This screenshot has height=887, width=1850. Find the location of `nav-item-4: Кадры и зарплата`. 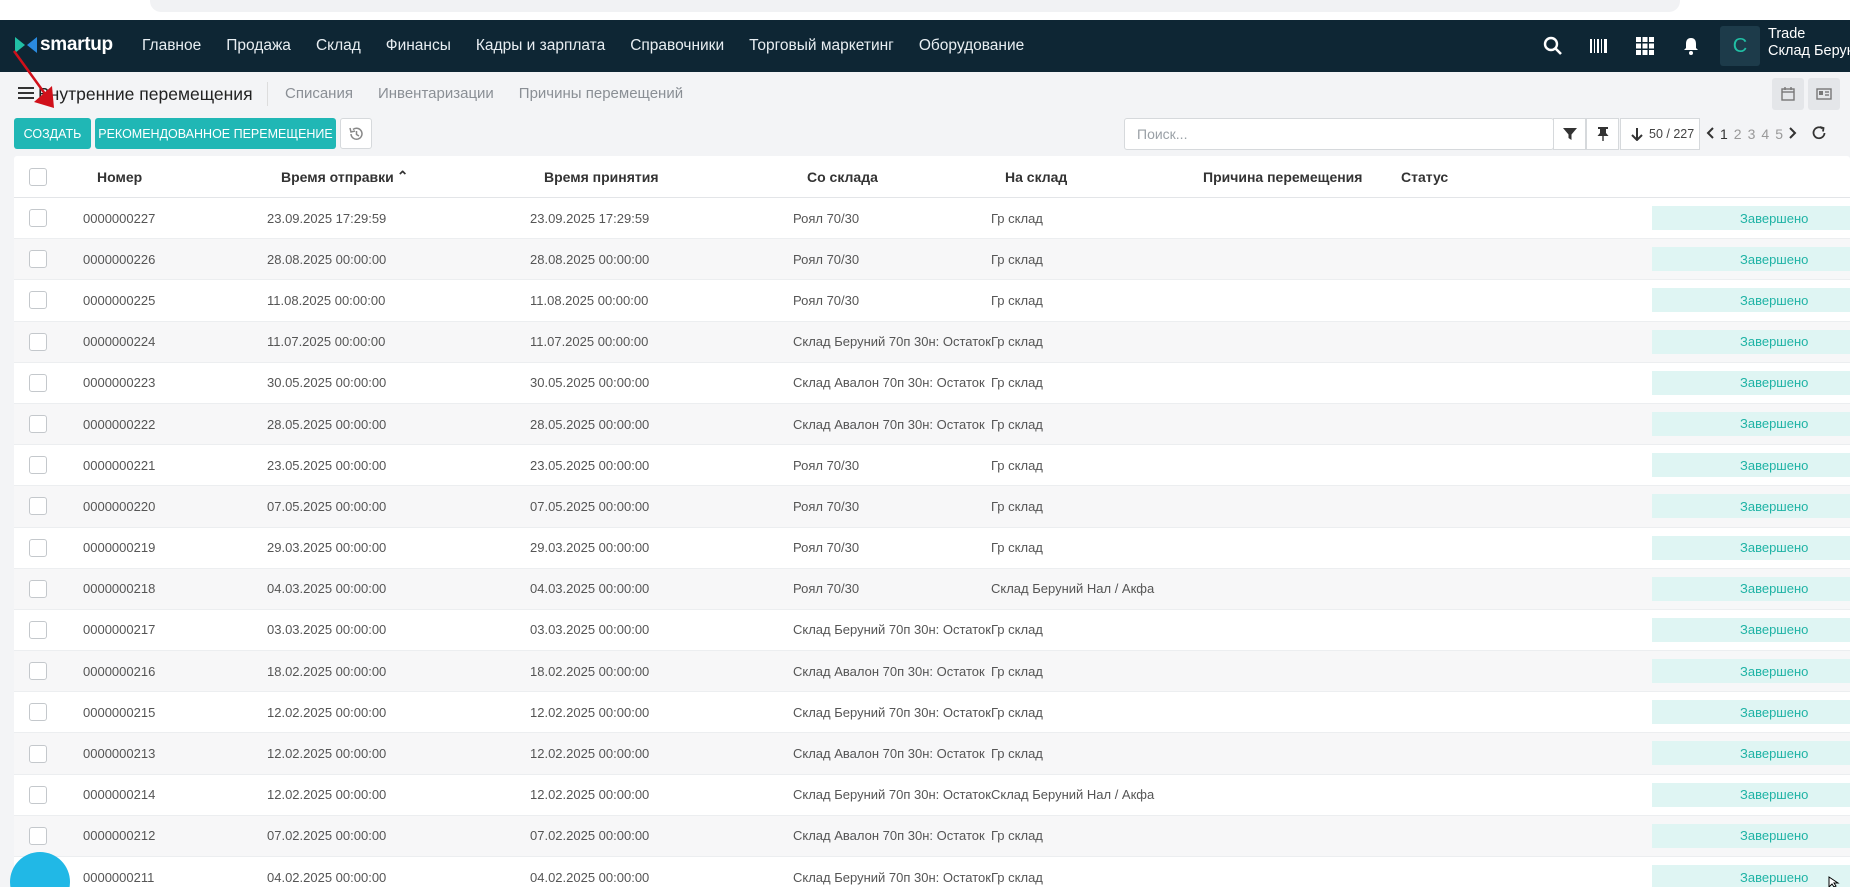

nav-item-4: Кадры и зарплата is located at coordinates (540, 46).